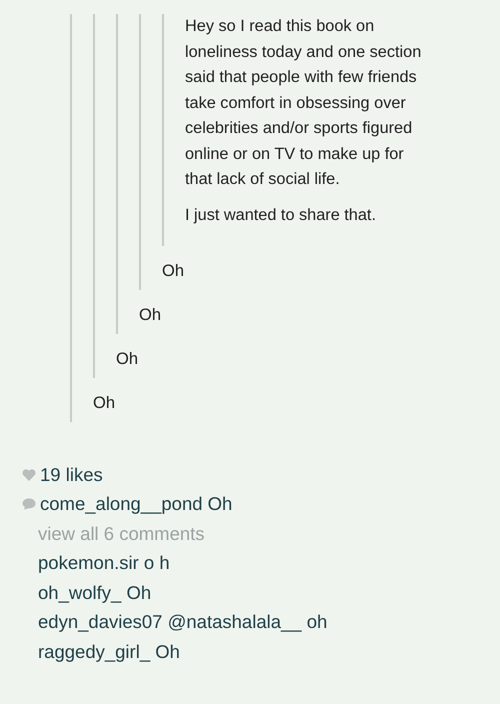 Image resolution: width=500 pixels, height=704 pixels. What do you see at coordinates (29, 504) in the screenshot?
I see `speech-bubble-icon` at bounding box center [29, 504].